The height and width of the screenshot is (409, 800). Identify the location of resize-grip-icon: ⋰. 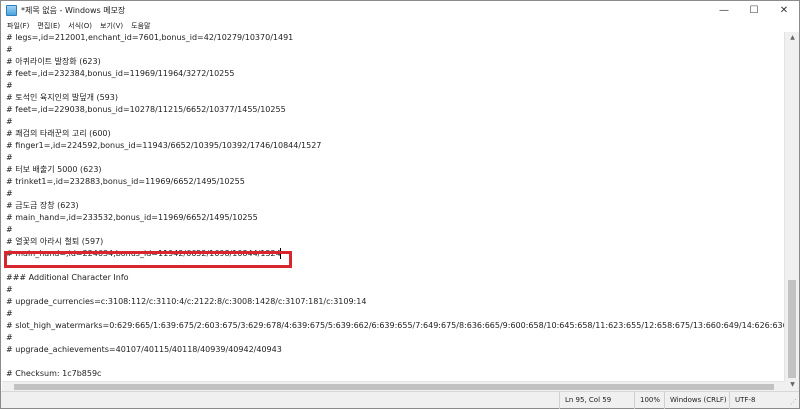
(793, 402).